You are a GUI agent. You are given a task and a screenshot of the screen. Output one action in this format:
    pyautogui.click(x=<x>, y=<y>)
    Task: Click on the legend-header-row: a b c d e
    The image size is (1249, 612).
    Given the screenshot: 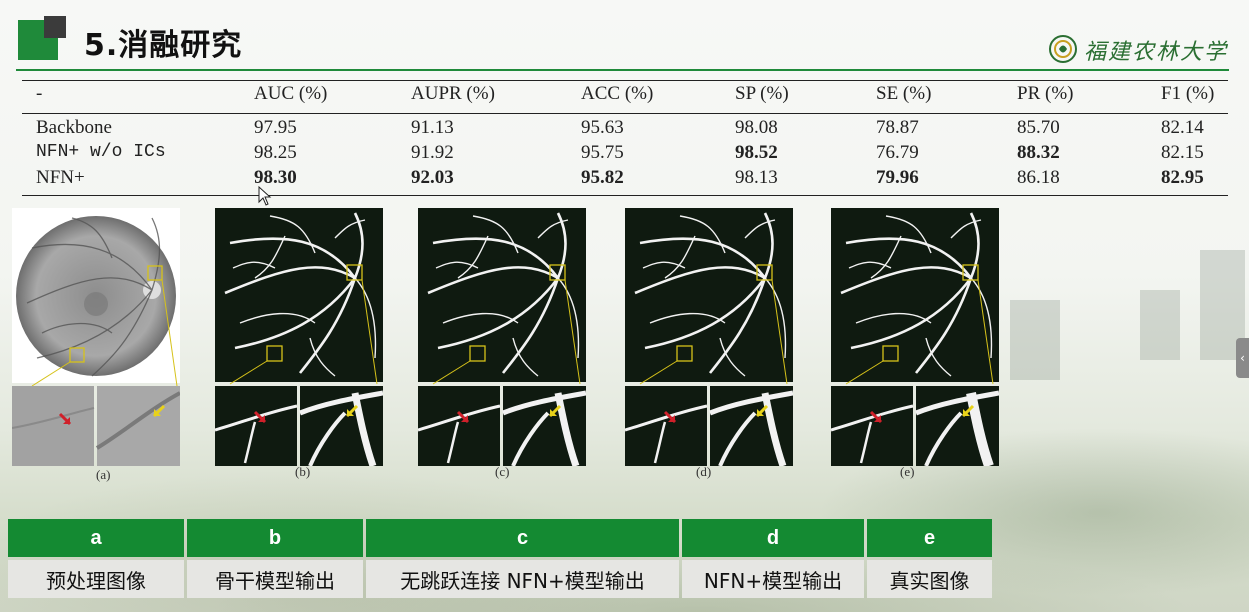 What is the action you would take?
    pyautogui.click(x=500, y=539)
    